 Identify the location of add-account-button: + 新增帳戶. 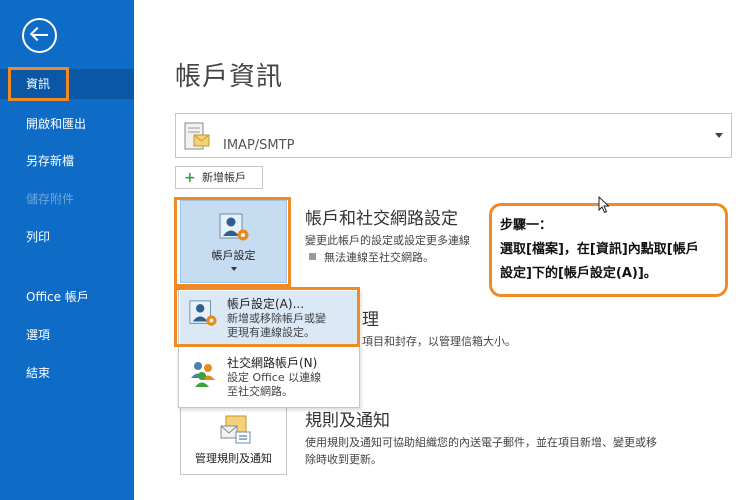
(219, 177).